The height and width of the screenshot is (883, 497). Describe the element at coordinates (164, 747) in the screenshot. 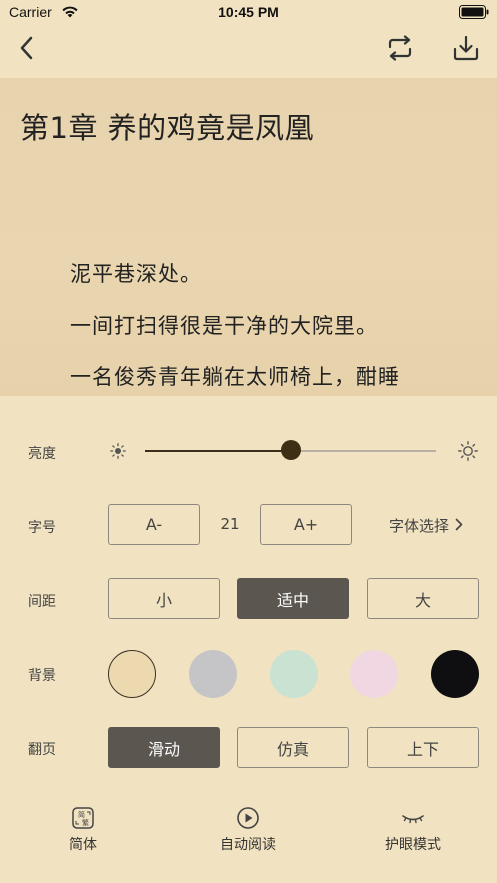

I see `page-turn-slide-button: 滑动` at that location.